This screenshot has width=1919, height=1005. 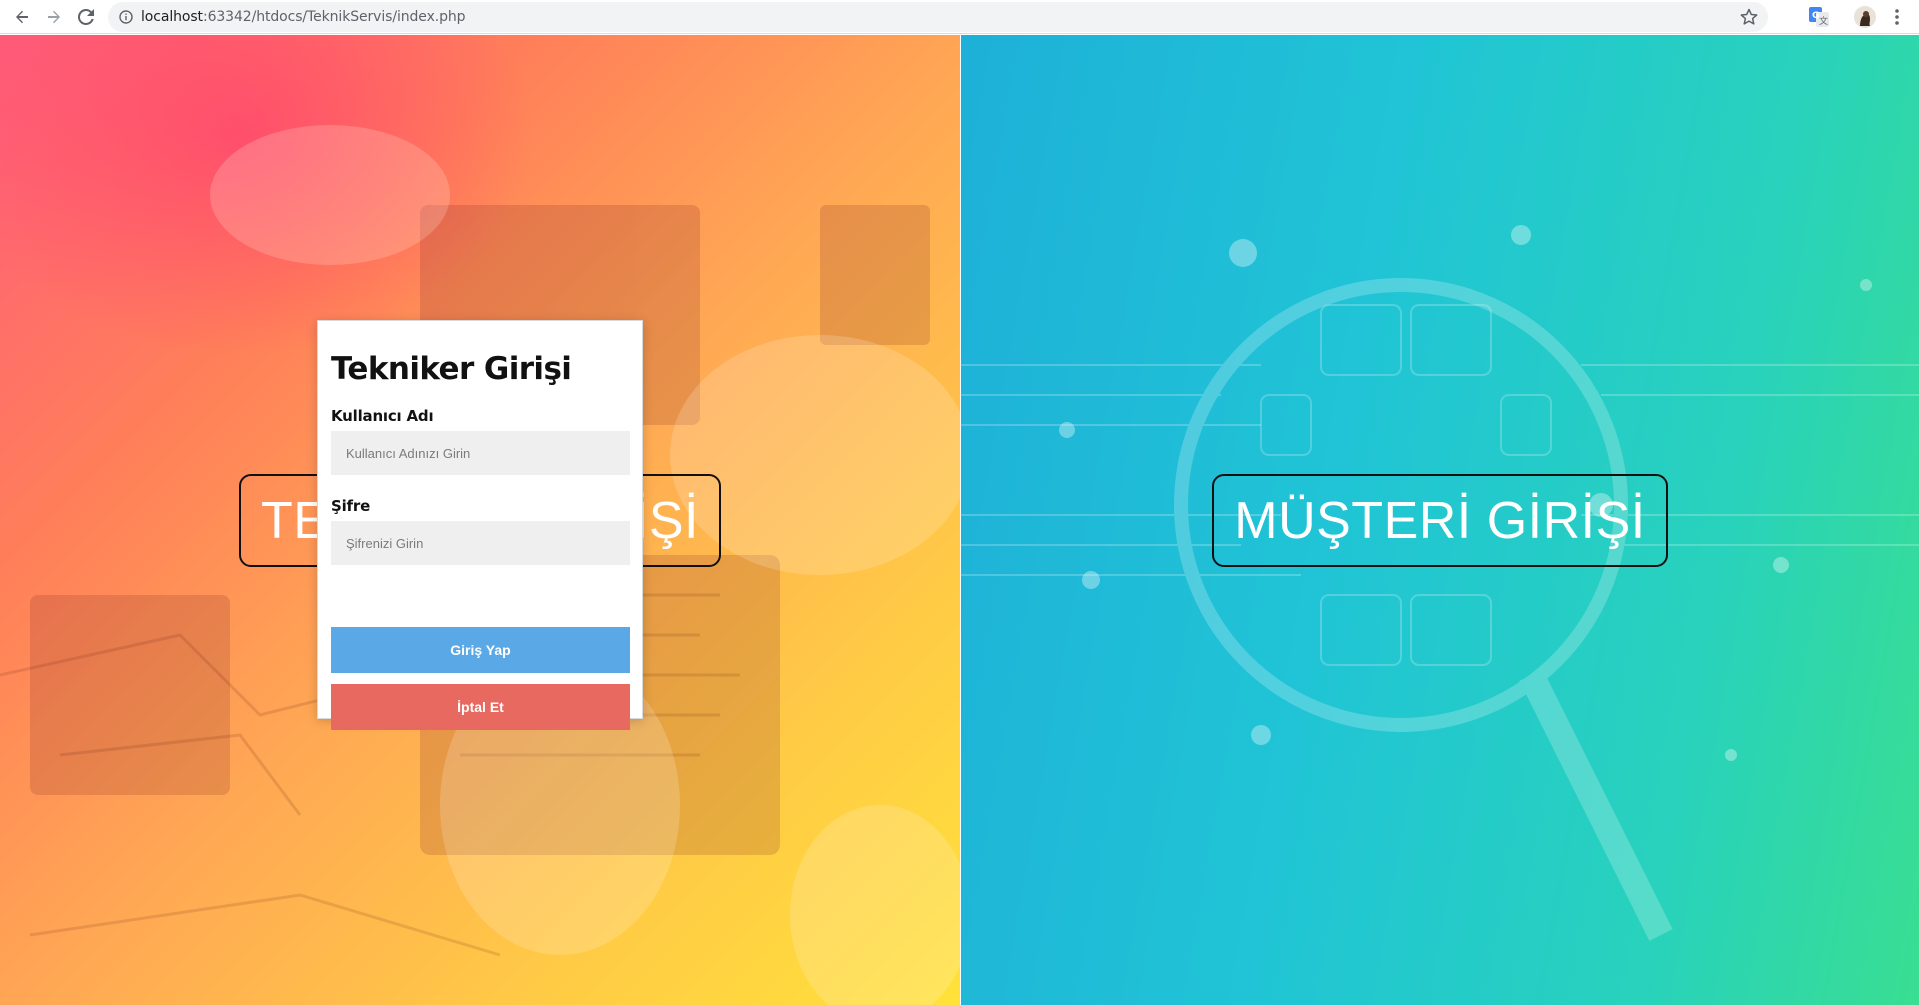 I want to click on avatar-icon, so click(x=1865, y=17).